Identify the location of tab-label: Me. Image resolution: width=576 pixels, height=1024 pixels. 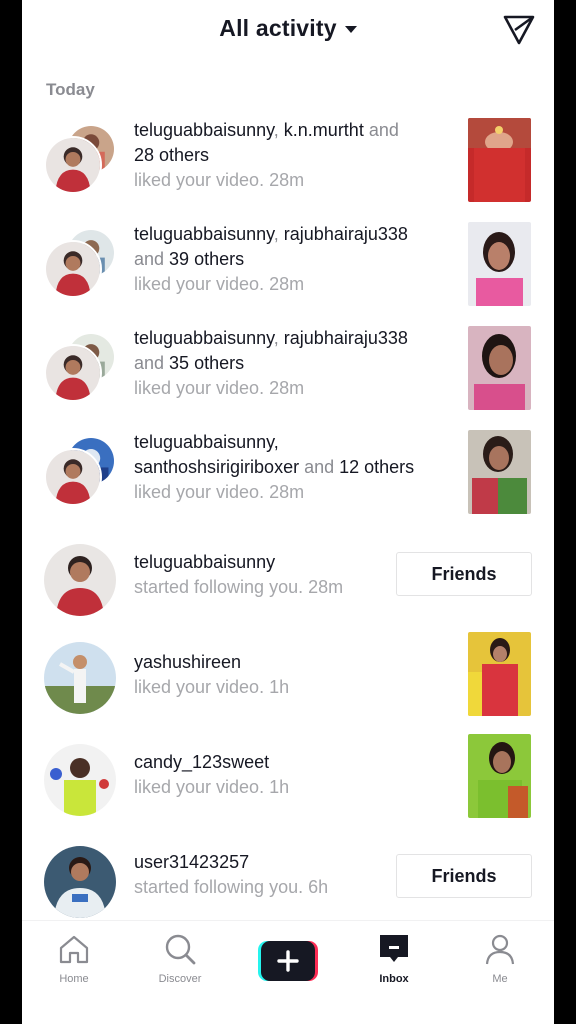
(500, 979).